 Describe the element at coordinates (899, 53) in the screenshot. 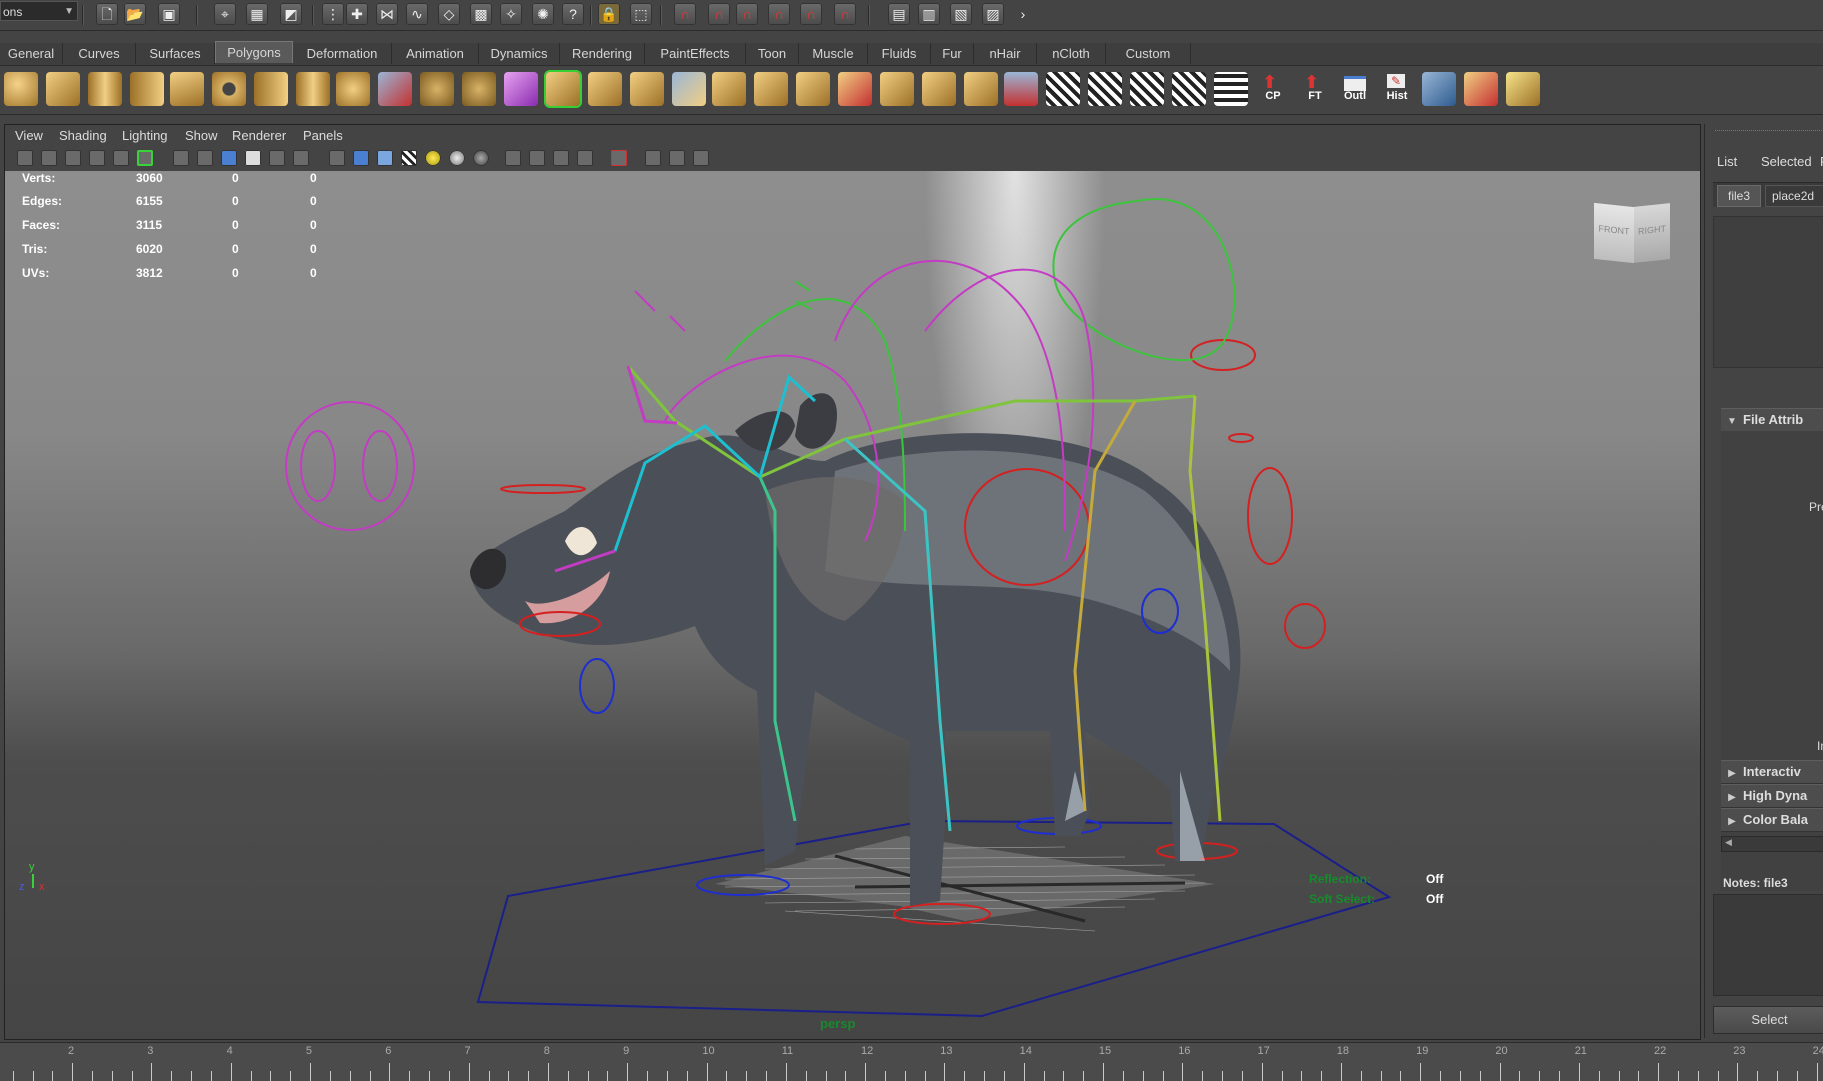

I see `shelf-tab-fluids: Fluids` at that location.